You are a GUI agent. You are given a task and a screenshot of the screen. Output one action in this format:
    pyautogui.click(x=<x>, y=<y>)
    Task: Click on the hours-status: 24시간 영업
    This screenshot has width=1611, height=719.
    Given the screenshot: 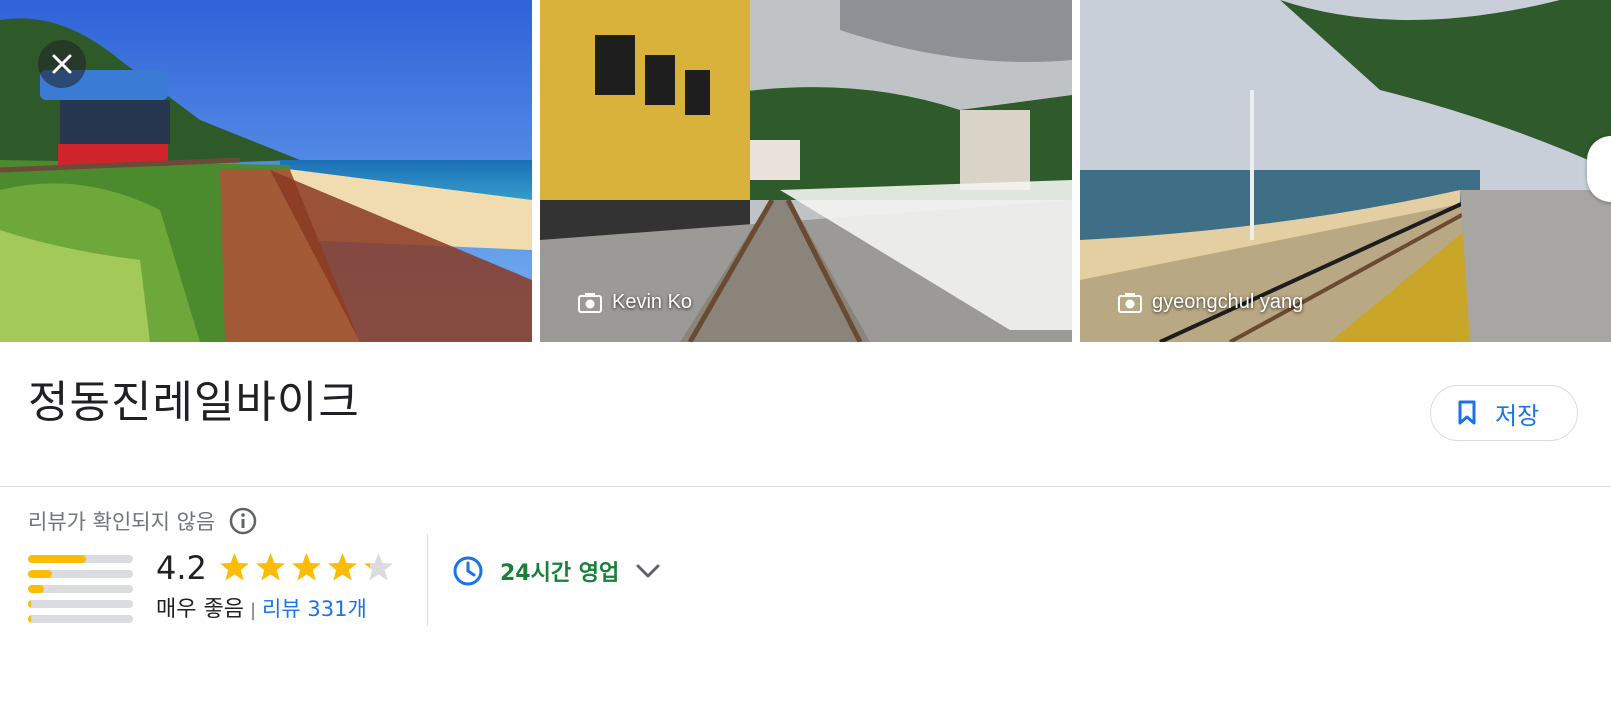 What is the action you would take?
    pyautogui.click(x=560, y=573)
    